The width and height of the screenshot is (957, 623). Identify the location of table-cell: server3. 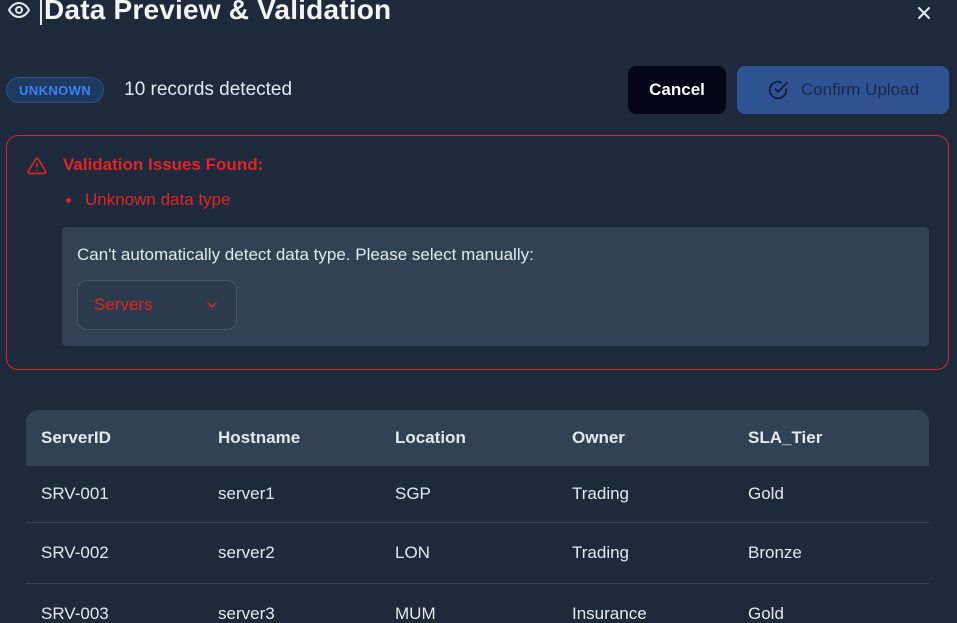
(291, 603).